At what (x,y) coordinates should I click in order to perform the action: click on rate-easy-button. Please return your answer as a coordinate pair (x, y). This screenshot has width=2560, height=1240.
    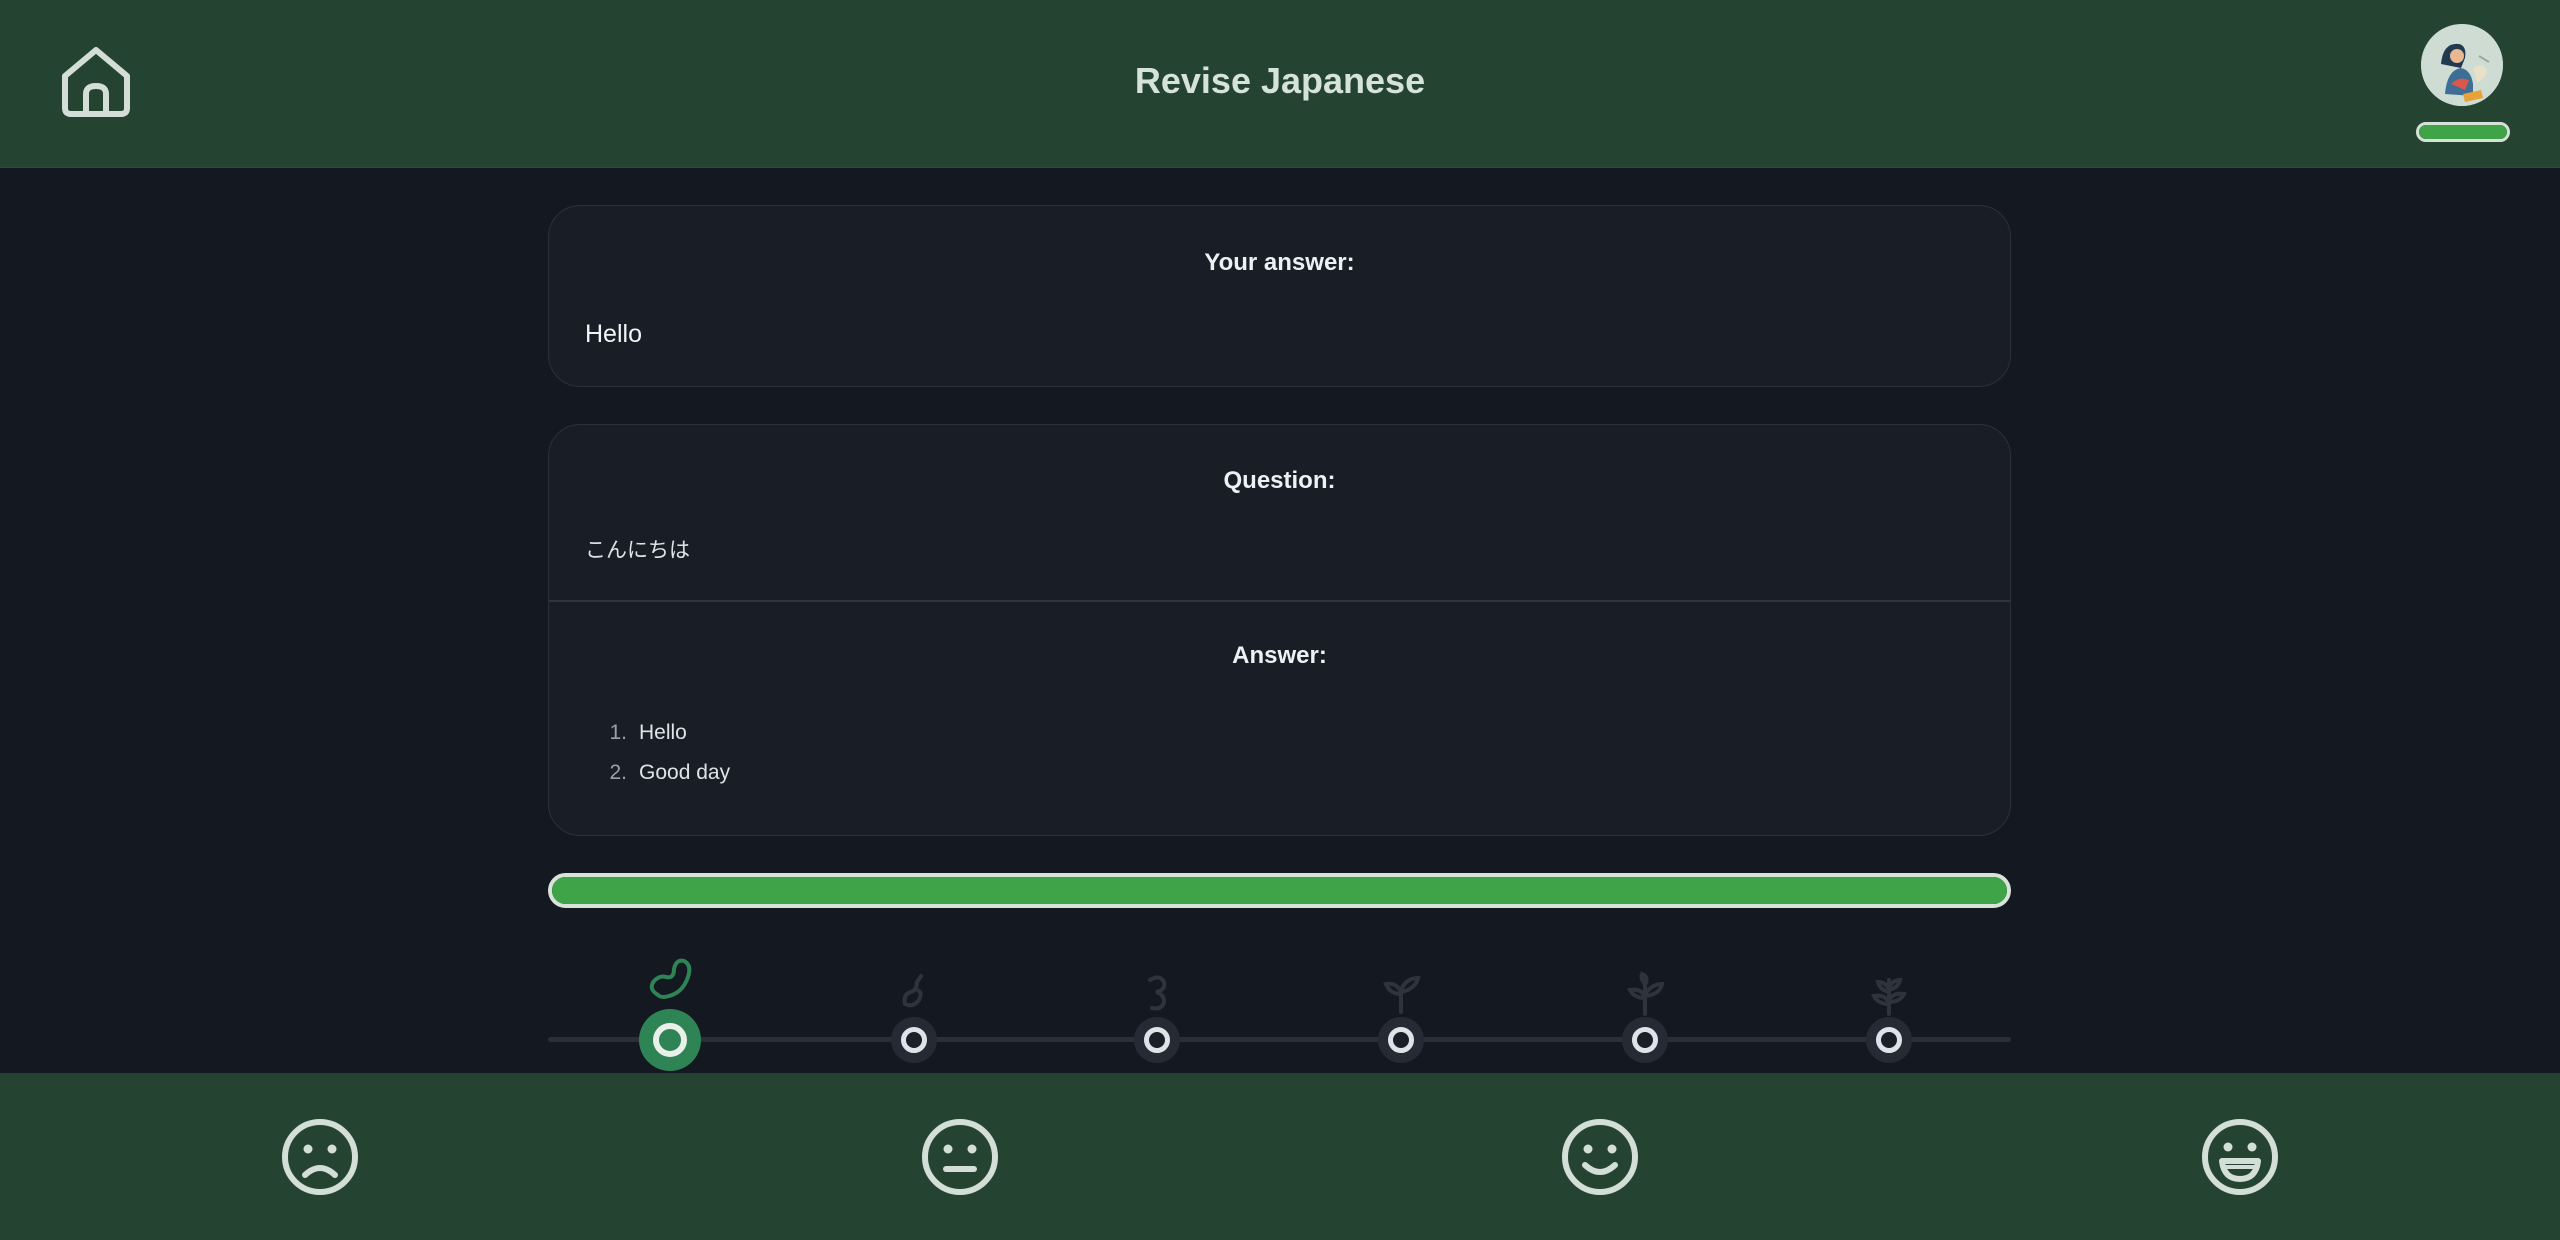
    Looking at the image, I should click on (2240, 1157).